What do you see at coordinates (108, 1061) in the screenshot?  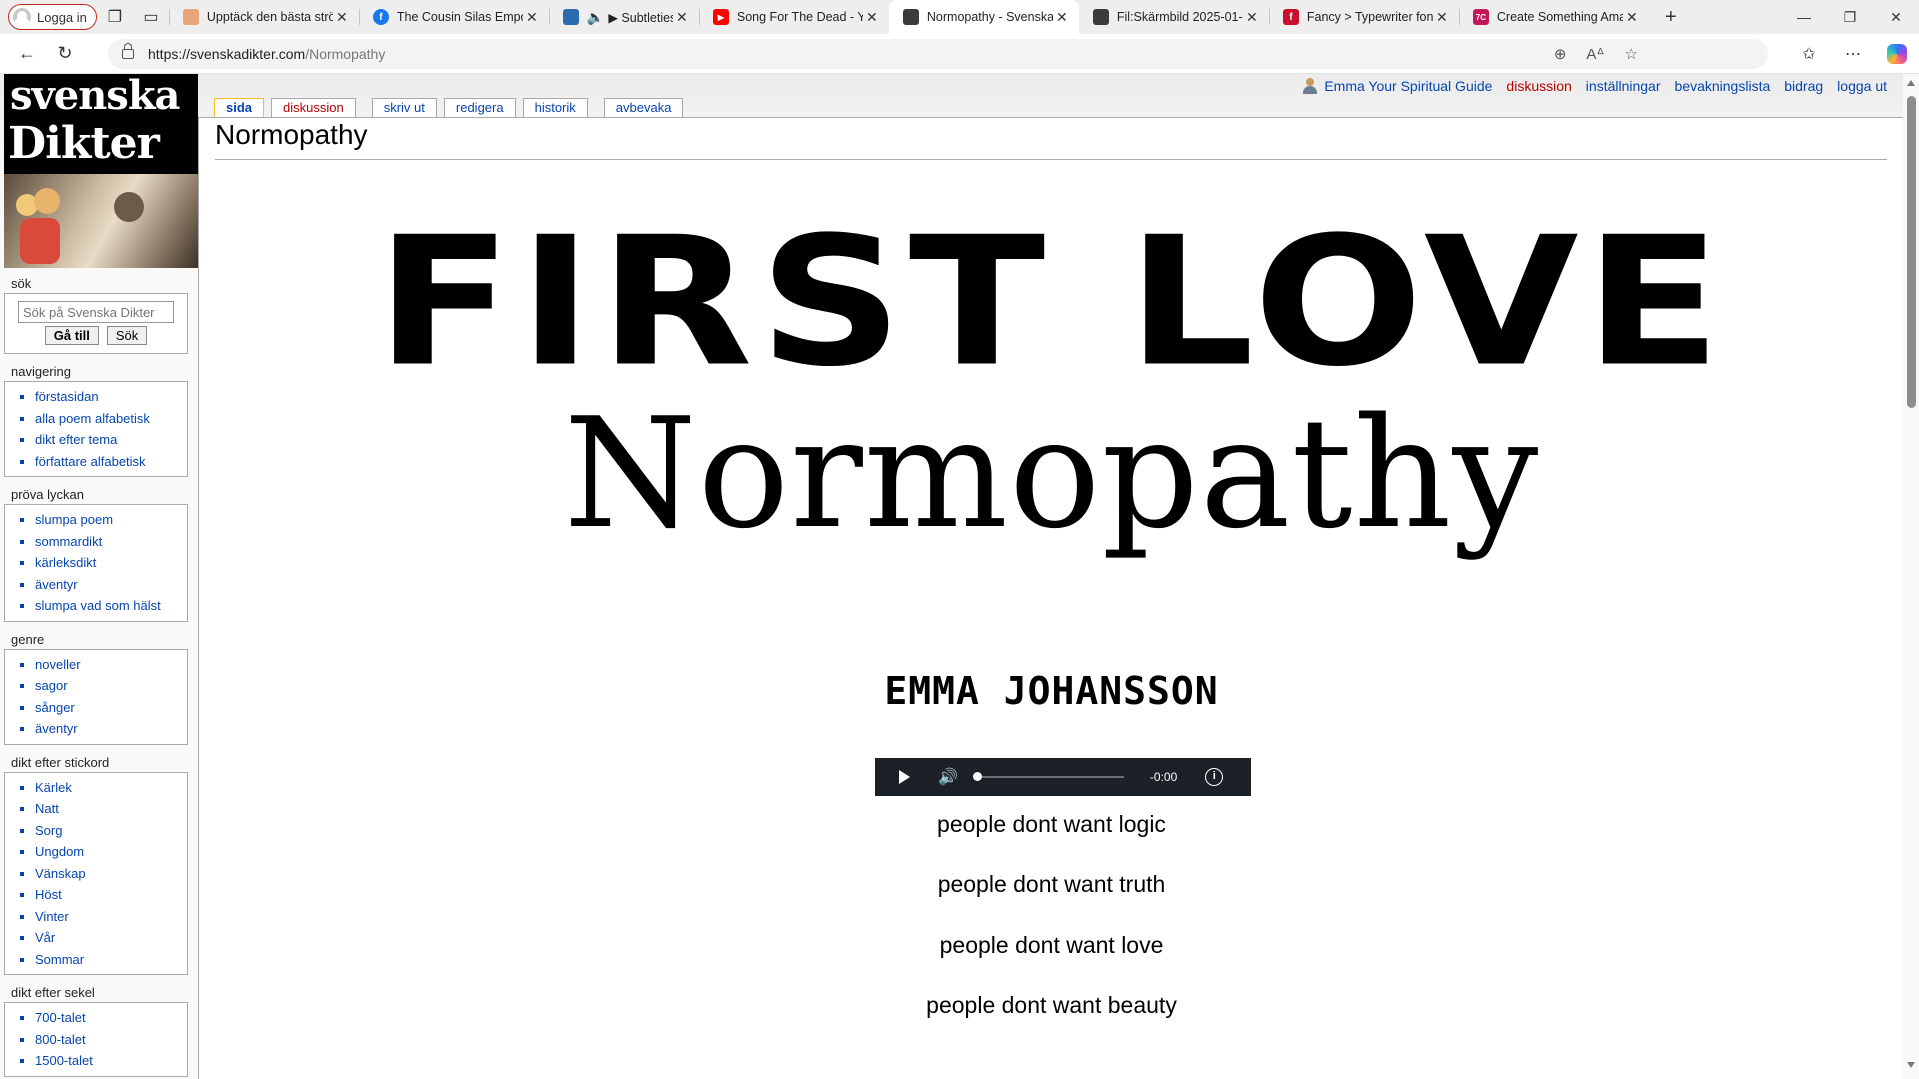 I see `century-link: 1500-talet` at bounding box center [108, 1061].